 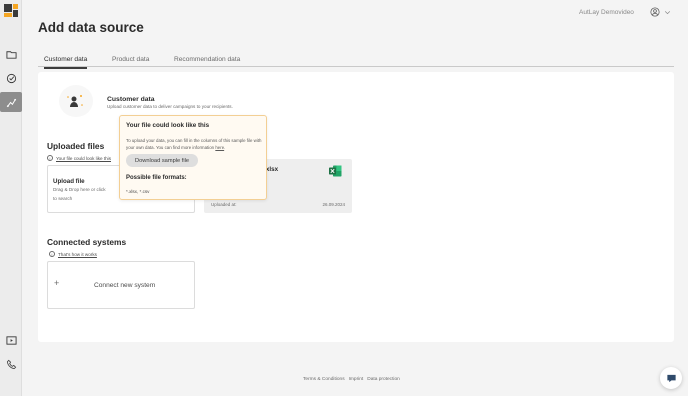 What do you see at coordinates (225, 147) in the screenshot?
I see `tooltip-body-suffix: .` at bounding box center [225, 147].